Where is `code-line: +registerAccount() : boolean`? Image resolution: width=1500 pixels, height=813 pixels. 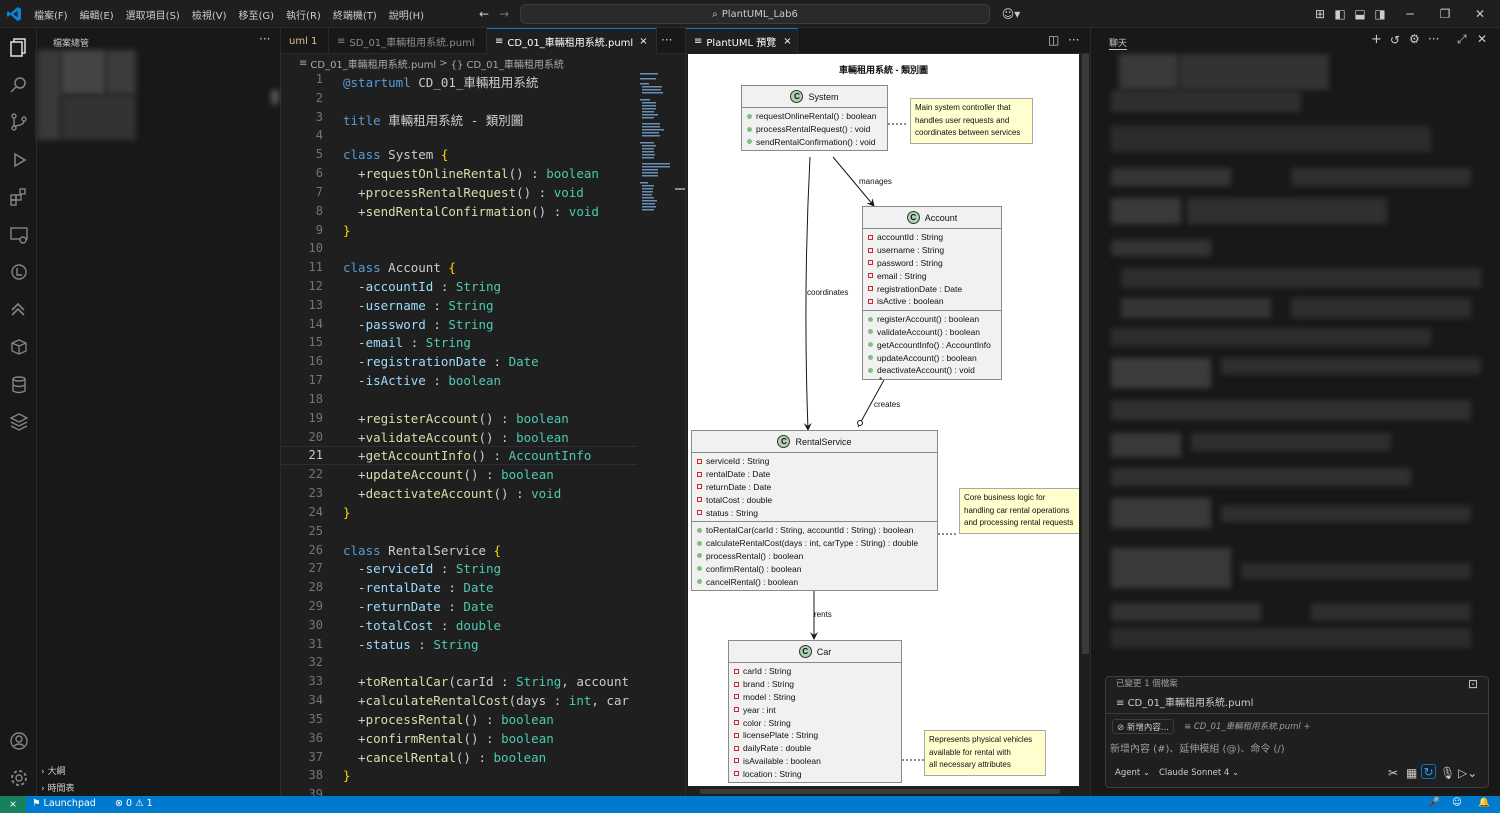
code-line: +registerAccount() : boolean is located at coordinates (456, 418).